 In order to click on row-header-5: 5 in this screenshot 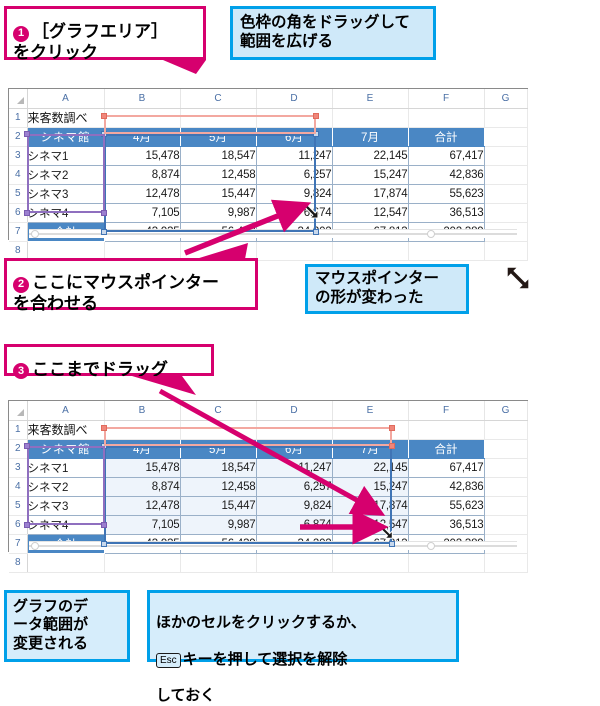, I will do `click(18, 194)`.